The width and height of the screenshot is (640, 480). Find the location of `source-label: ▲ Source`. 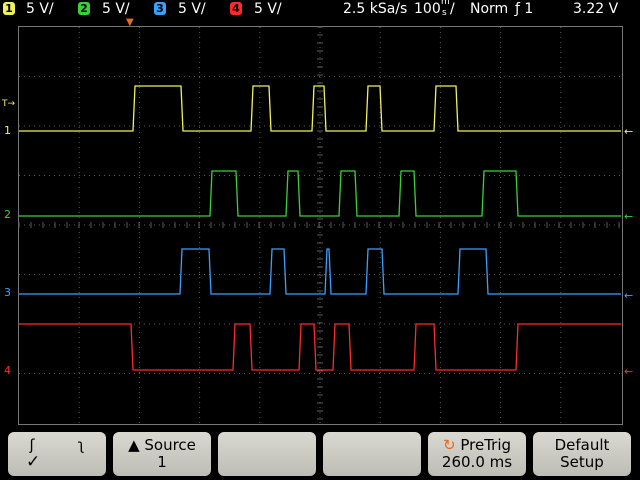

source-label: ▲ Source is located at coordinates (162, 445).